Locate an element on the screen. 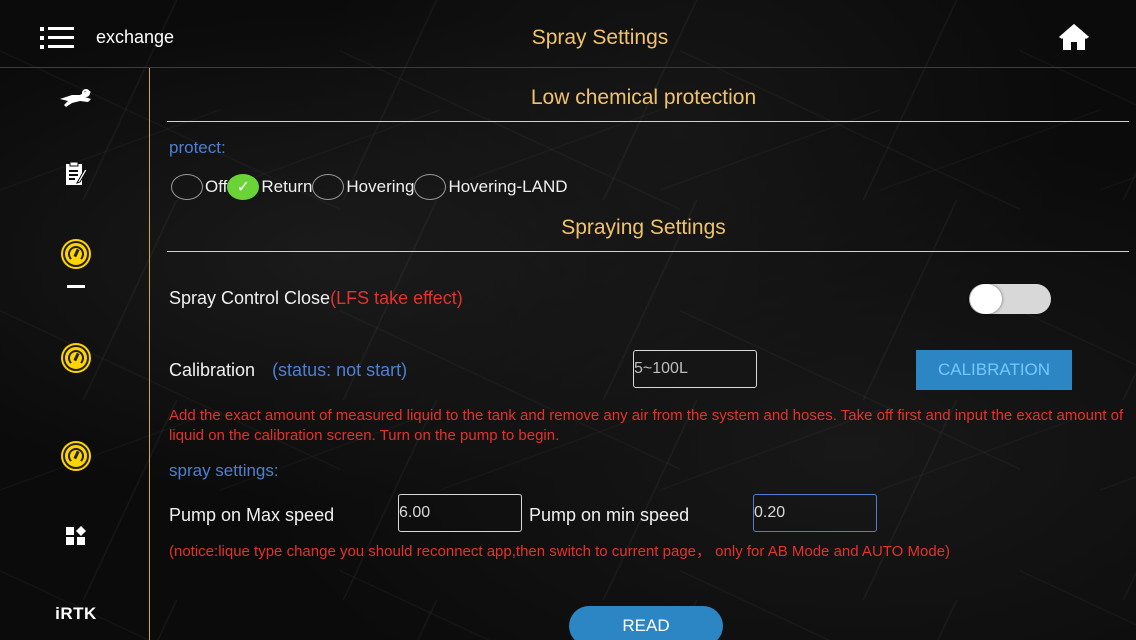 Image resolution: width=1136 pixels, height=640 pixels. sidebar: iRTK is located at coordinates (75, 354).